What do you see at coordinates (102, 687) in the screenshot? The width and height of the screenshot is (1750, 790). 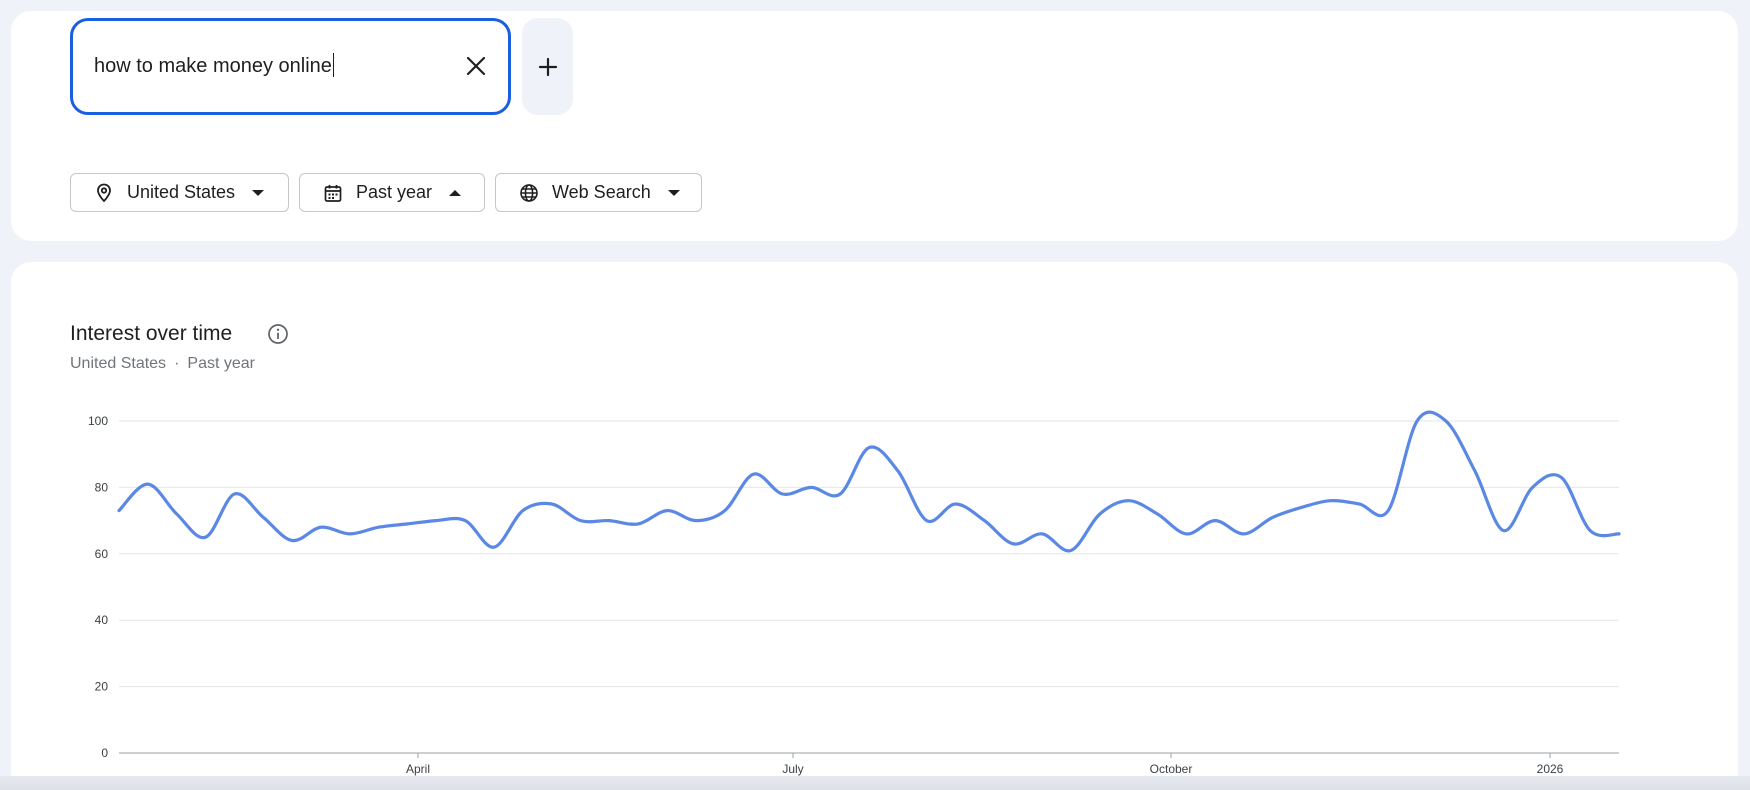 I see `y-tick-label: 20` at bounding box center [102, 687].